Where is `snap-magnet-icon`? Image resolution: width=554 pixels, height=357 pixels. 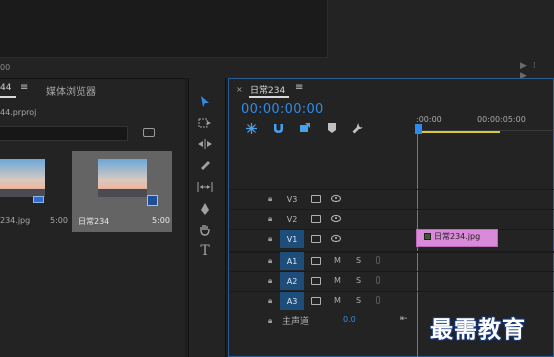 snap-magnet-icon is located at coordinates (278, 128).